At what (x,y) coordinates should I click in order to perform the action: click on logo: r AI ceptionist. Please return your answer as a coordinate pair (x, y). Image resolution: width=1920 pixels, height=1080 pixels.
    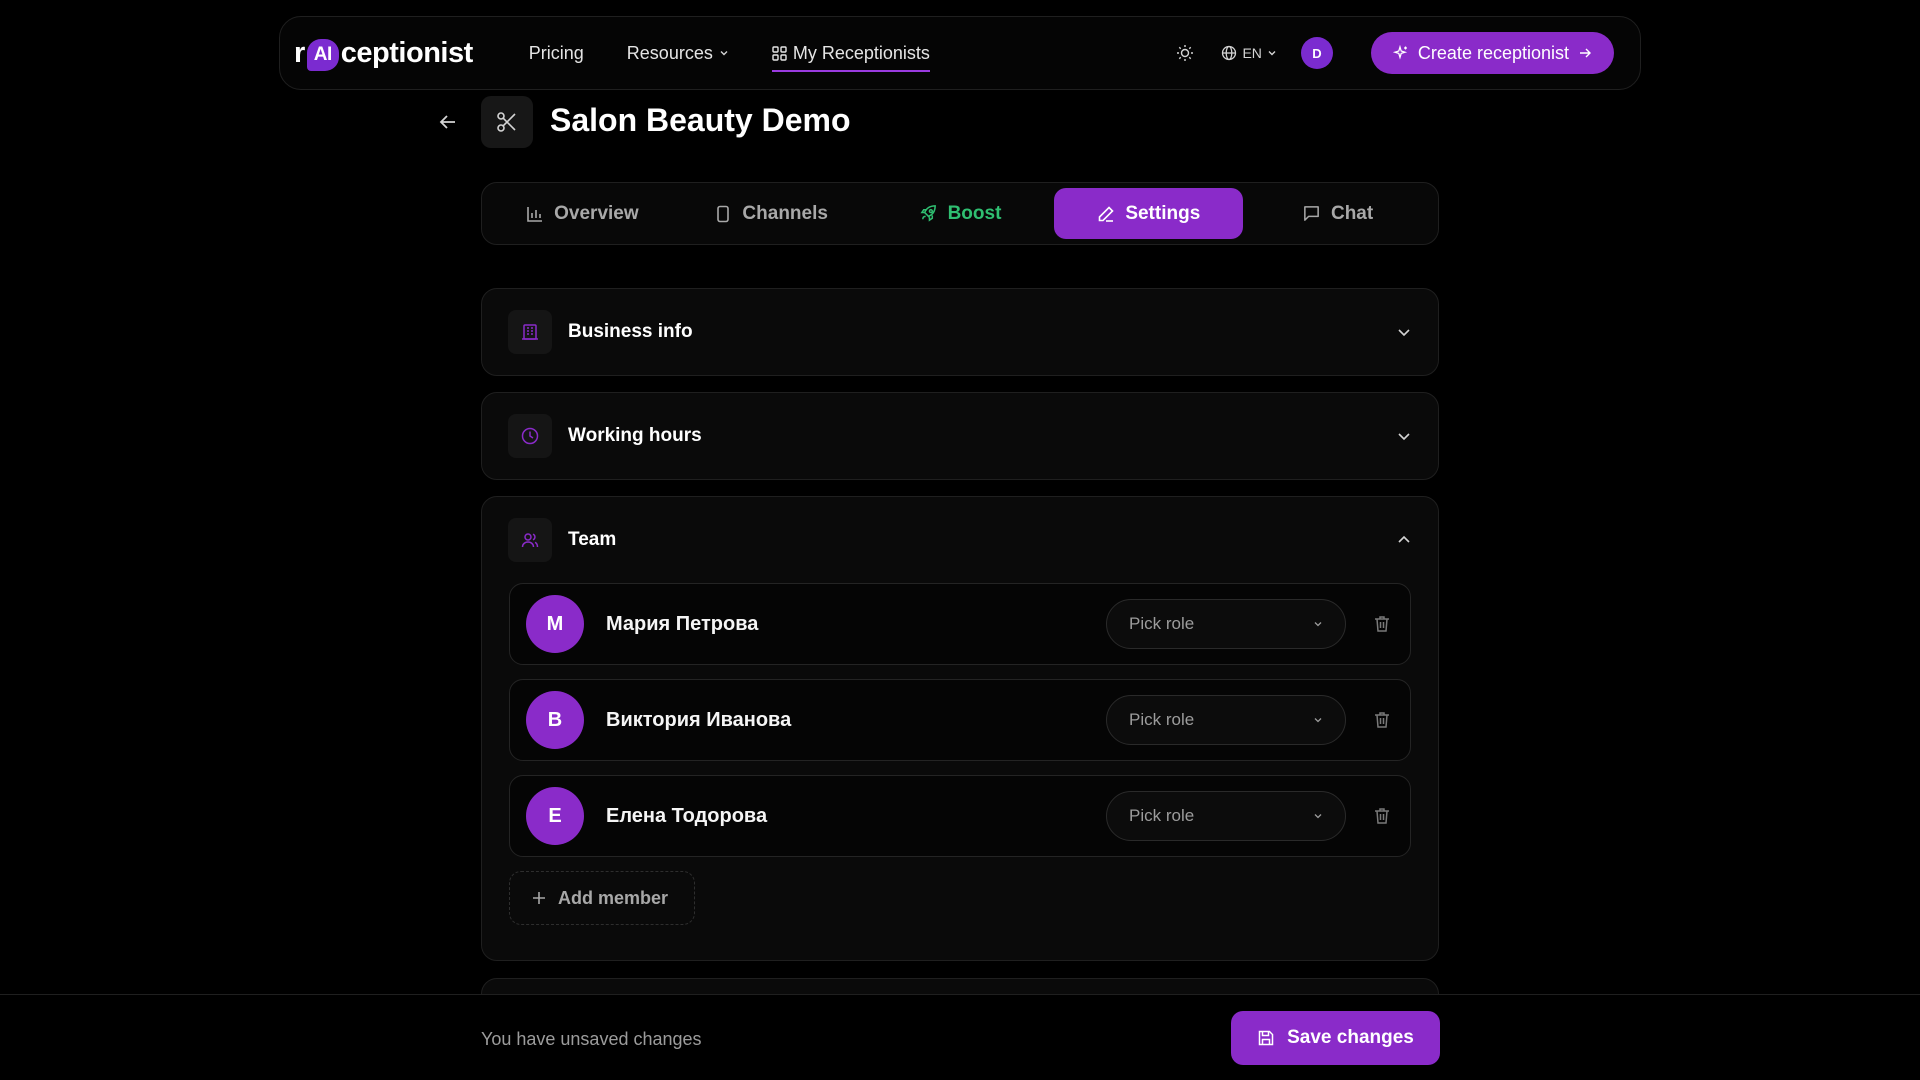
    Looking at the image, I should click on (383, 53).